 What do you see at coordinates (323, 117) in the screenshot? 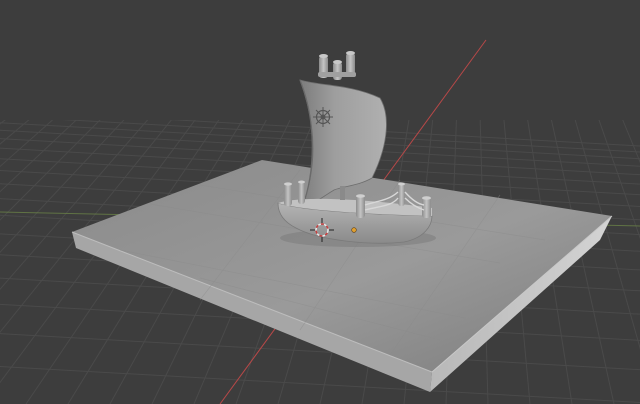
I see `sail-emblem` at bounding box center [323, 117].